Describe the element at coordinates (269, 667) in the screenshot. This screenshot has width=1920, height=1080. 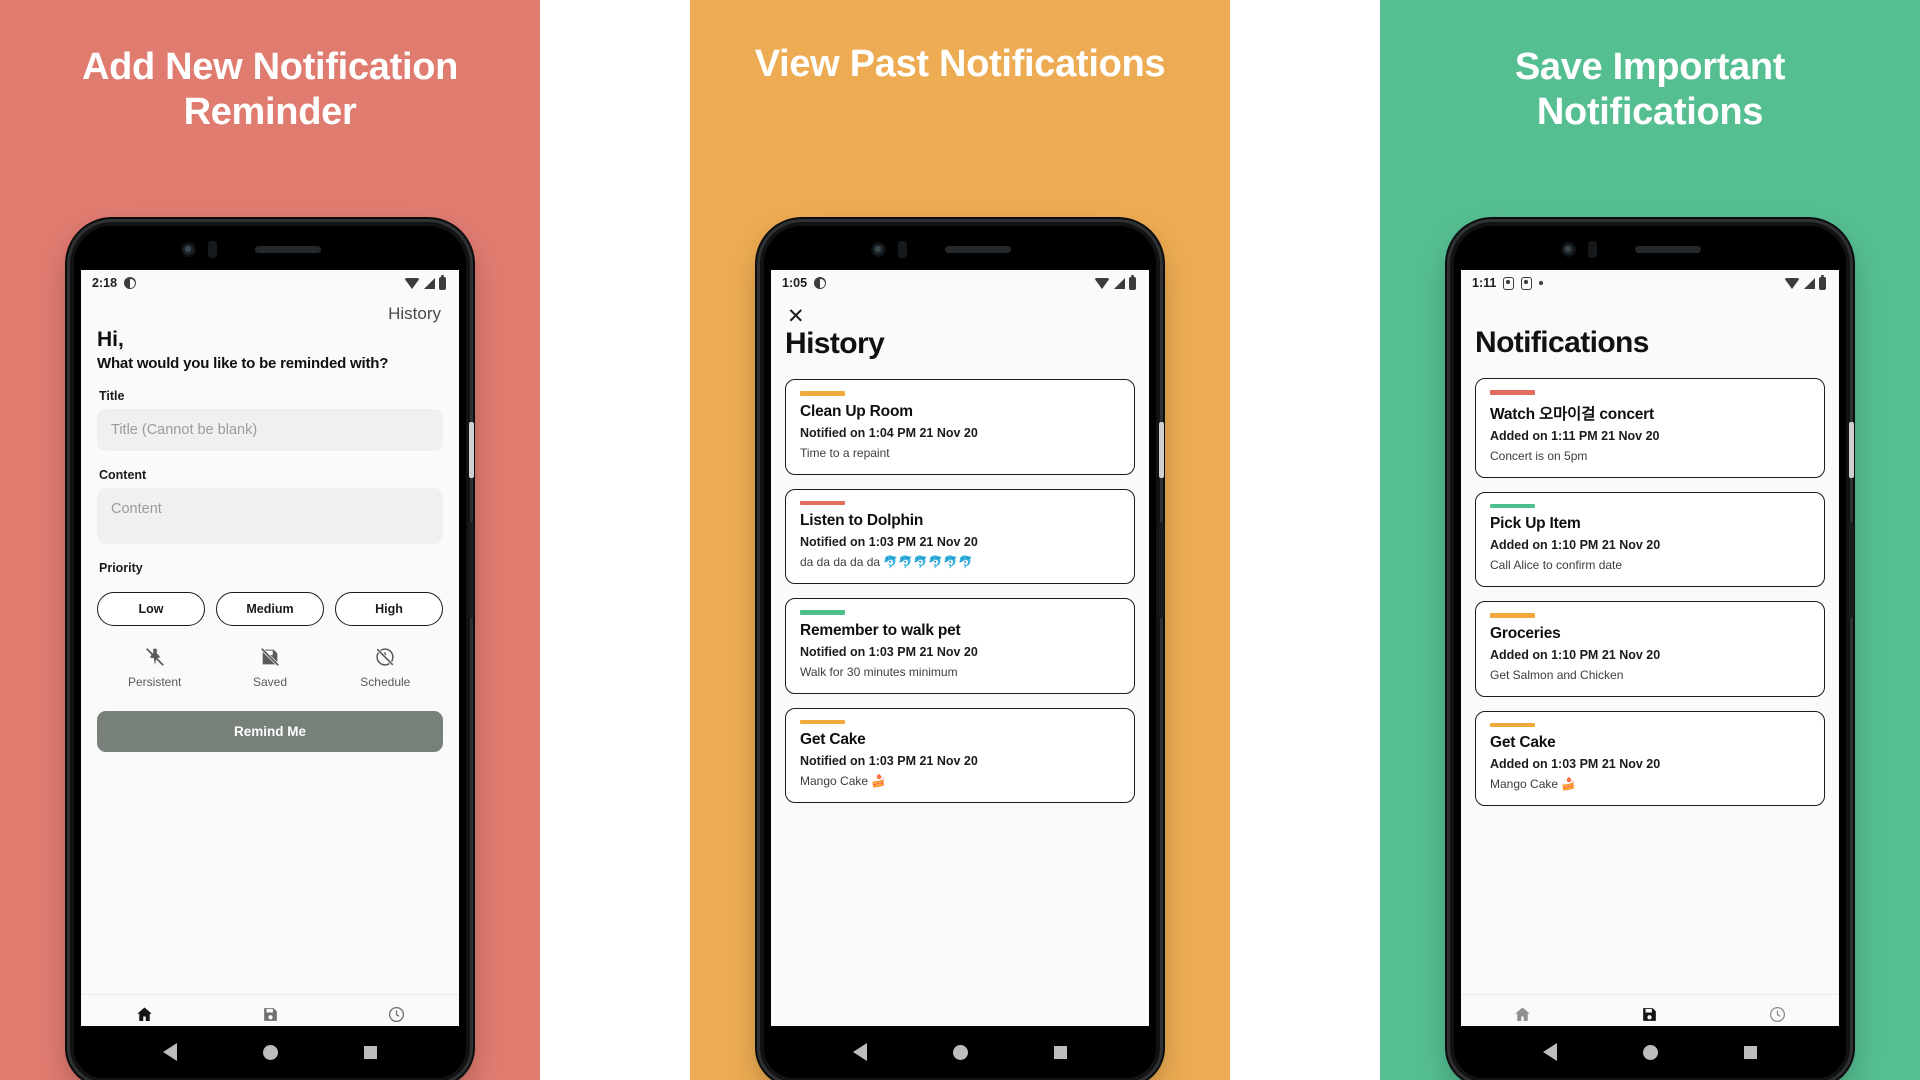
I see `toggle-saved: Saved` at that location.